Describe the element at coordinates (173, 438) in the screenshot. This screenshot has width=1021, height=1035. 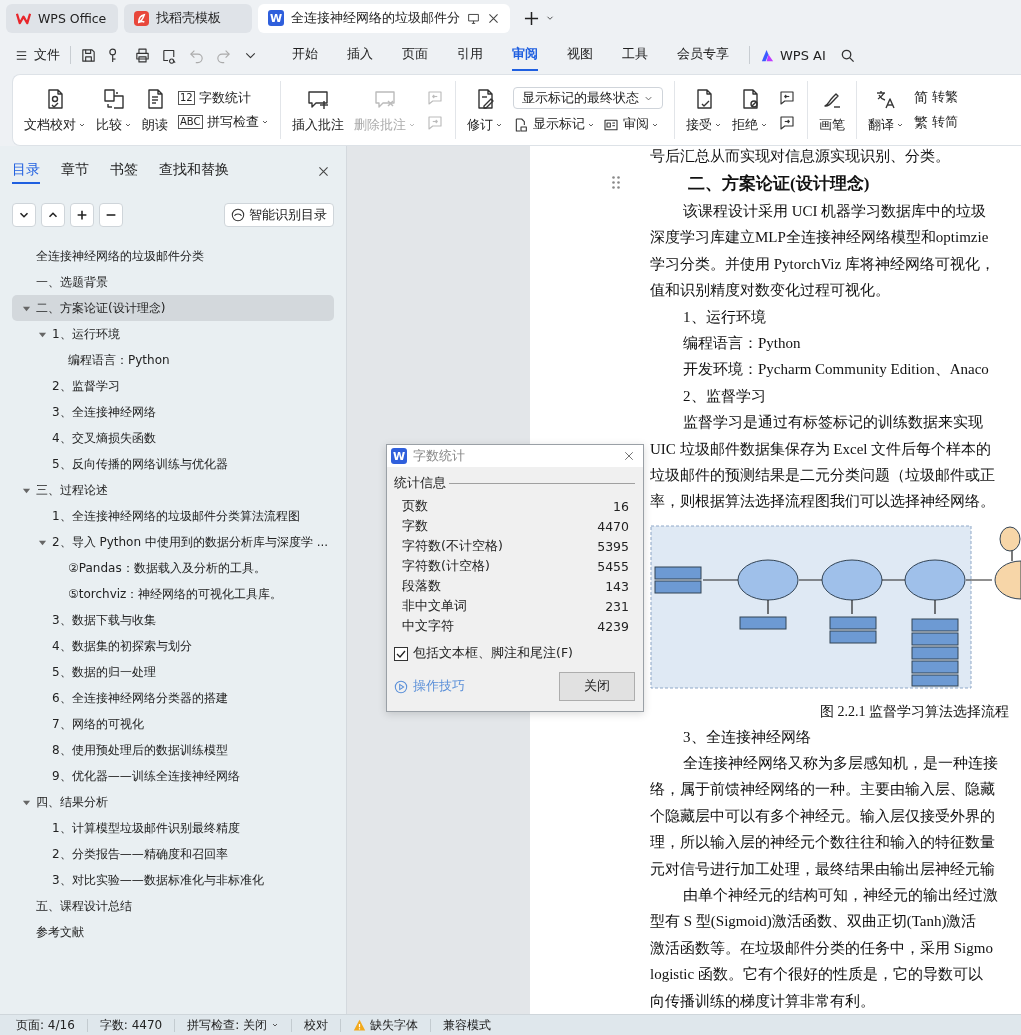
I see `outline-item: 4、交叉熵损失函数` at that location.